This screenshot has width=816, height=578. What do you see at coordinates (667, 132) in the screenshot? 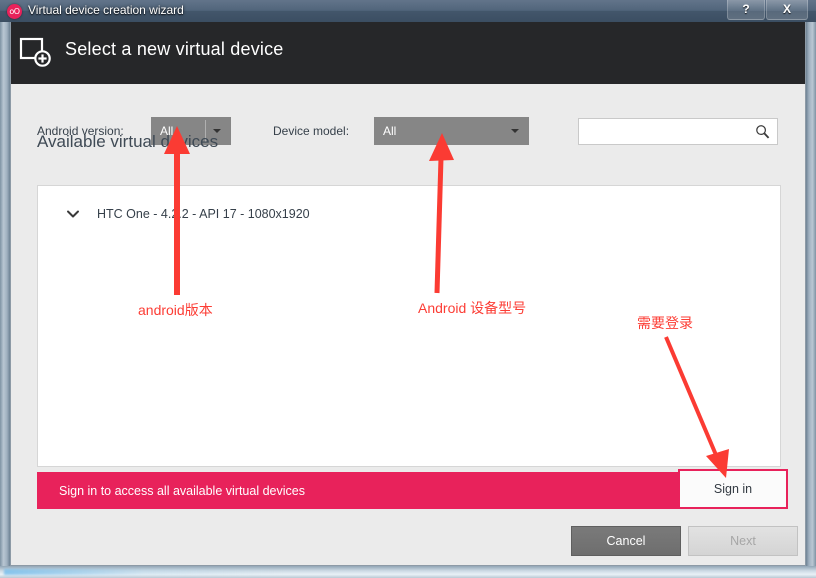
I see `search-input` at bounding box center [667, 132].